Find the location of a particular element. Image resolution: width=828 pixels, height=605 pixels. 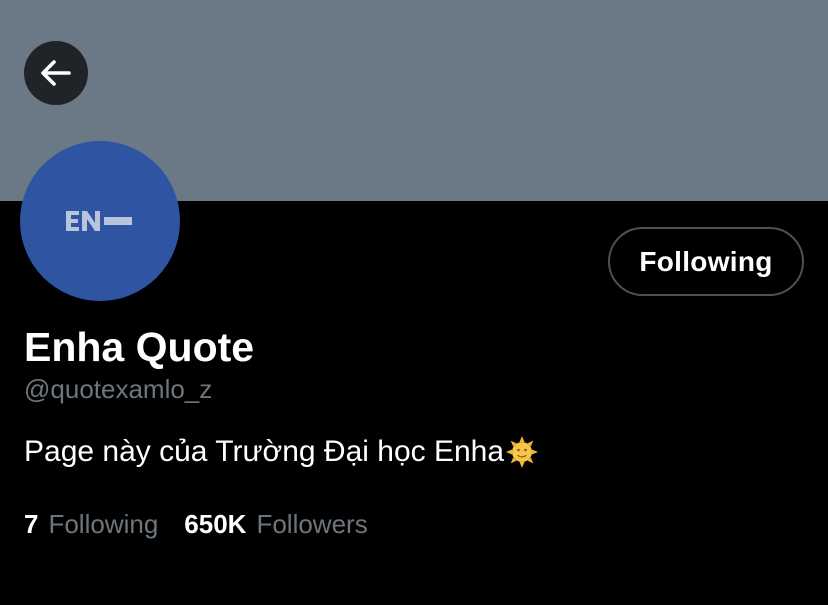

following-stat: 7 Following is located at coordinates (91, 524).